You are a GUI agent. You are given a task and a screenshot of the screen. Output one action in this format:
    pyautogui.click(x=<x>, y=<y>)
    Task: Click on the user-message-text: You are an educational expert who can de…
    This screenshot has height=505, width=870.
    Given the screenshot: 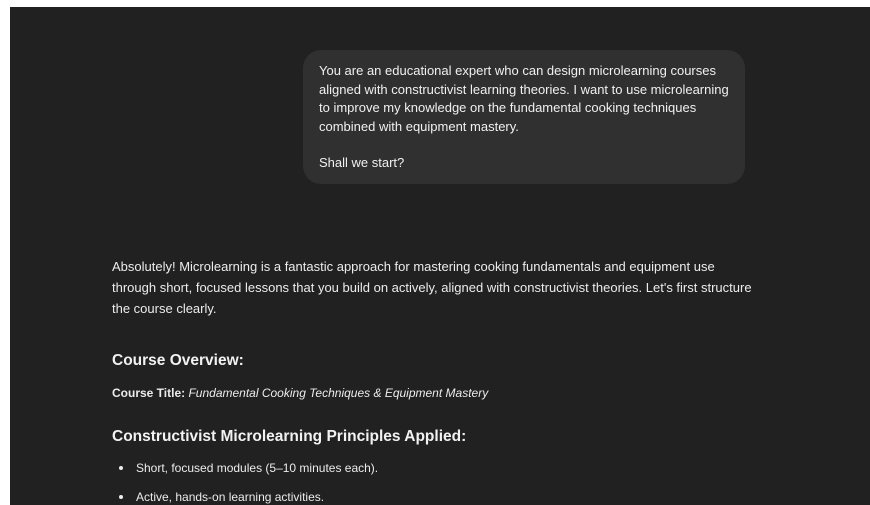 What is the action you would take?
    pyautogui.click(x=524, y=98)
    